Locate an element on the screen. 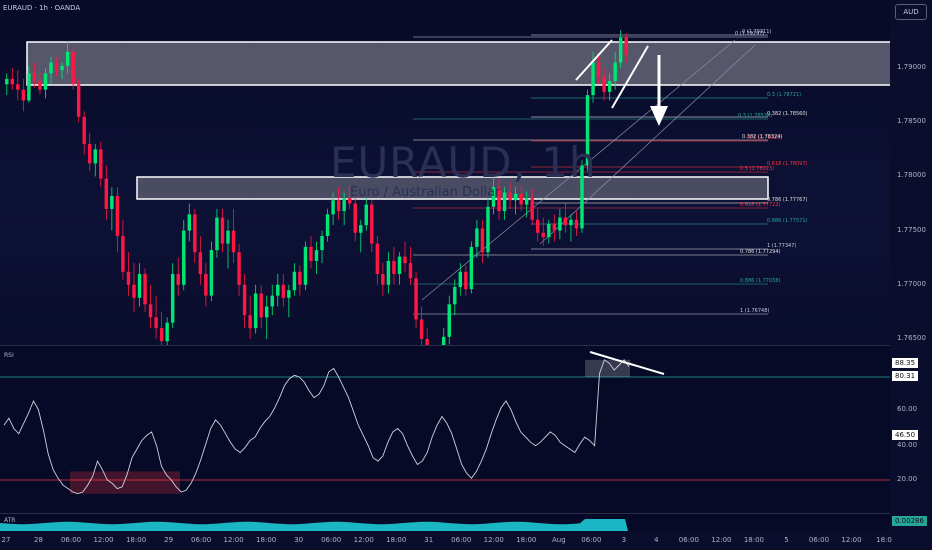 Image resolution: width=932 pixels, height=550 pixels. price-axis is located at coordinates (911, 265).